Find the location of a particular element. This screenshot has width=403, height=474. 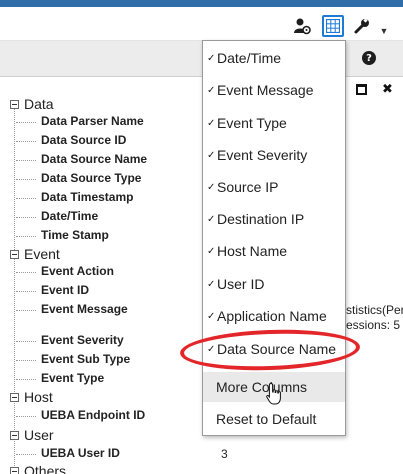

tree-category-others: Others is located at coordinates (38, 468).